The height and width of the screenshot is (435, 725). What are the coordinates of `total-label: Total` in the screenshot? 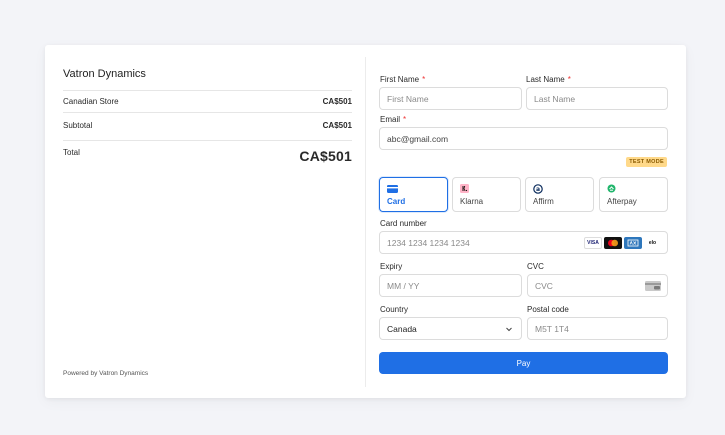 It's located at (71, 152).